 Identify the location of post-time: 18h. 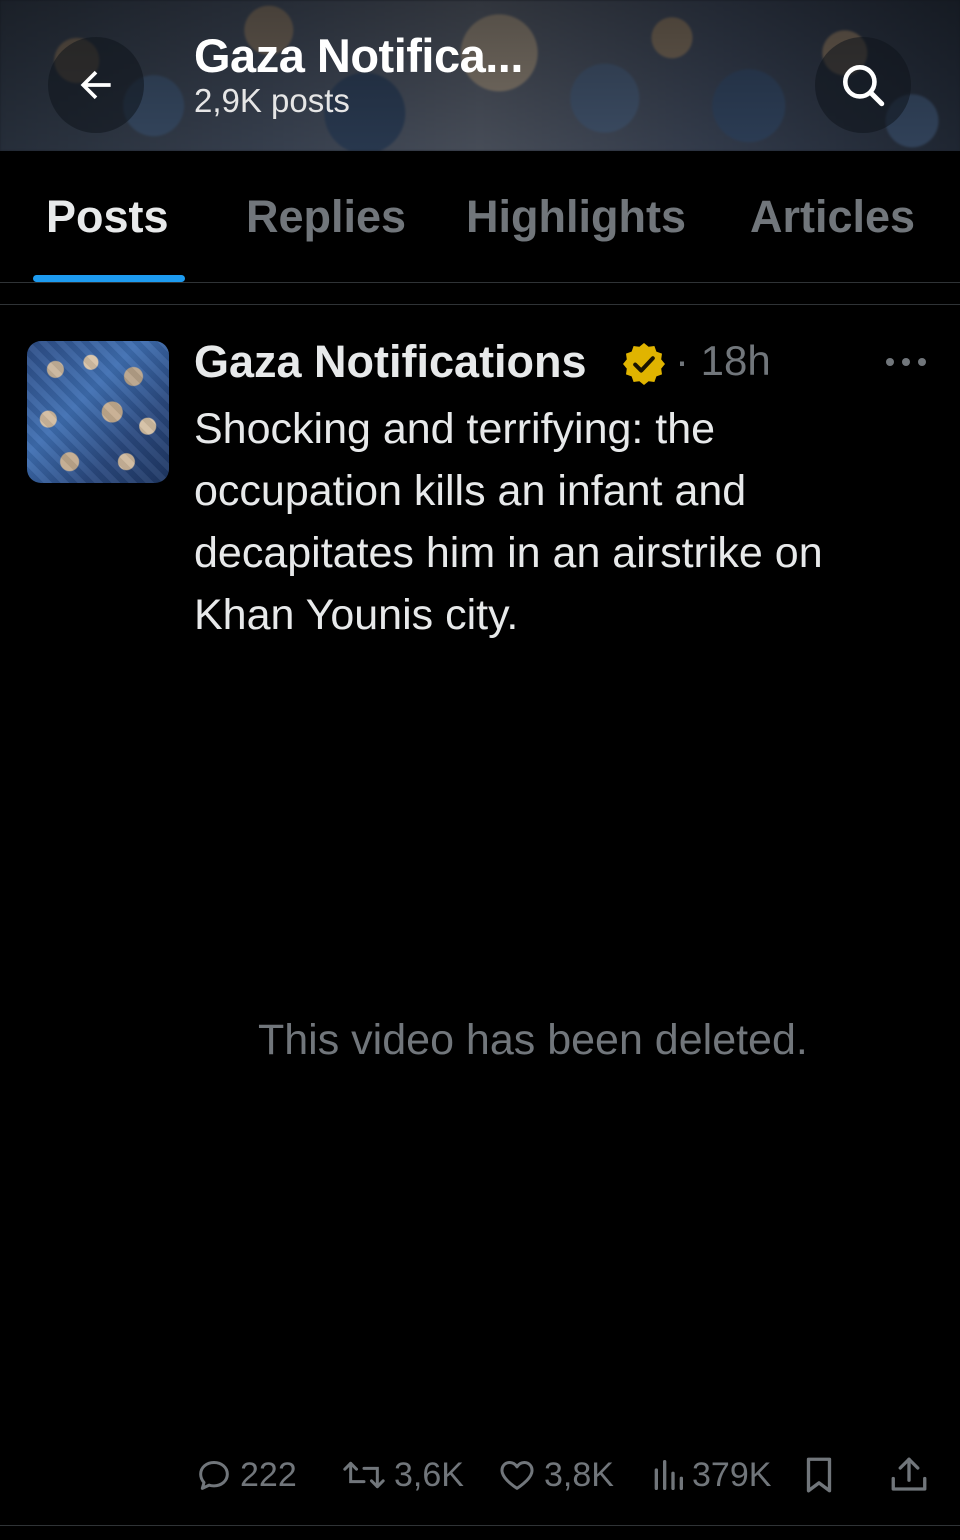
(735, 360).